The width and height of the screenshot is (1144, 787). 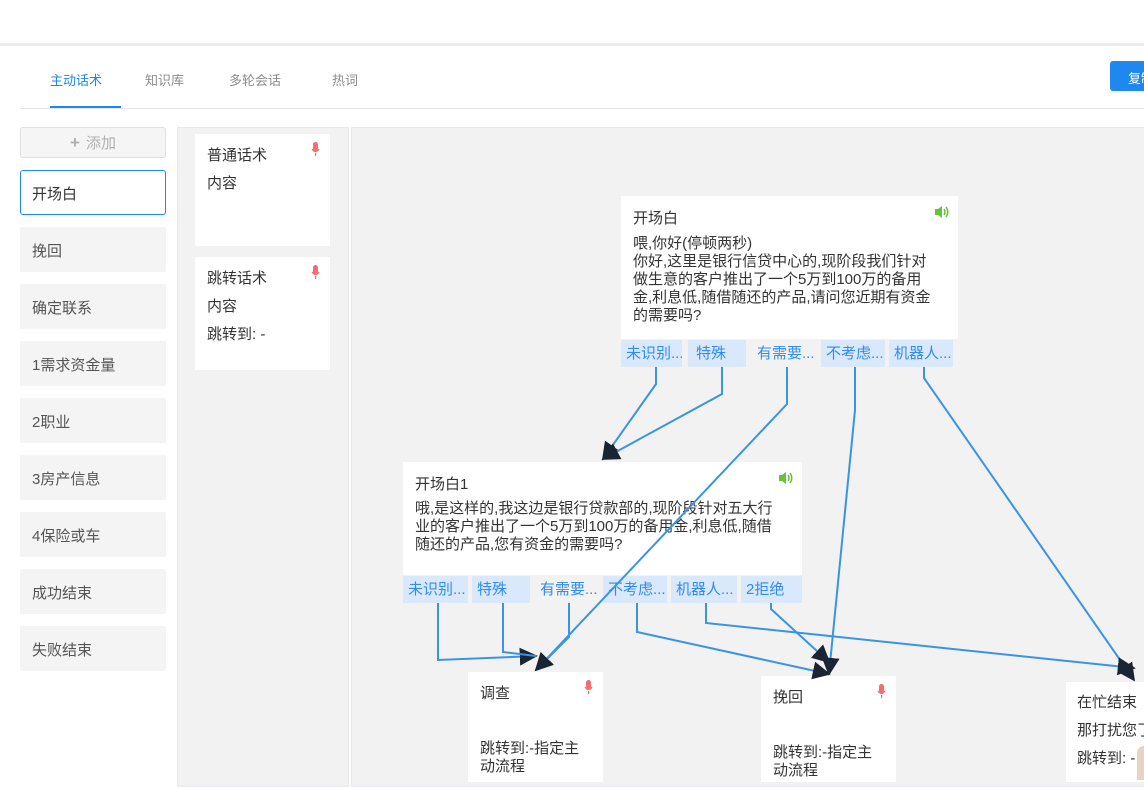 I want to click on edge-opening-has-need, so click(x=661, y=519).